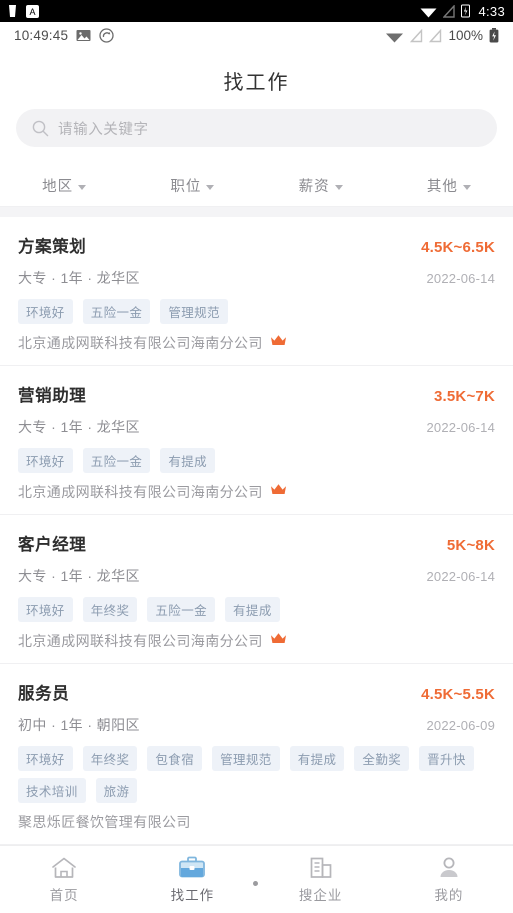 Image resolution: width=513 pixels, height=913 pixels. I want to click on job-title: 营销助理, so click(52, 396).